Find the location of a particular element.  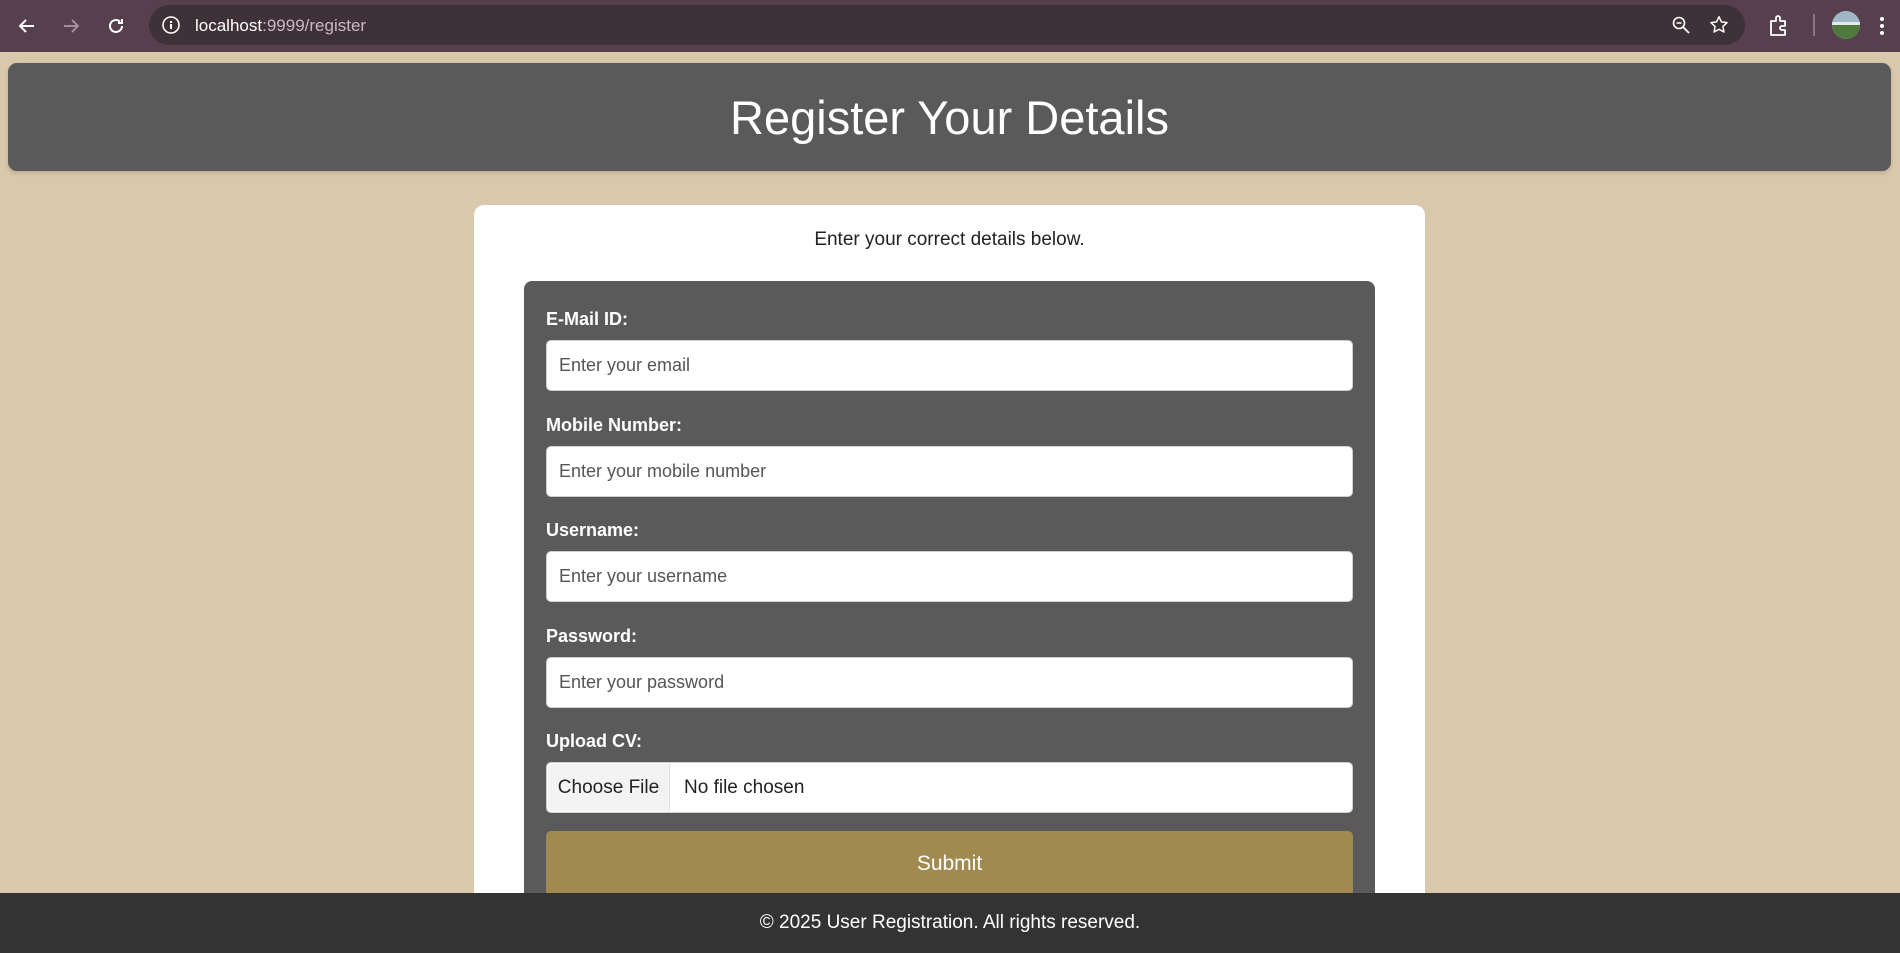

kebab-menu-icon is located at coordinates (1882, 26).